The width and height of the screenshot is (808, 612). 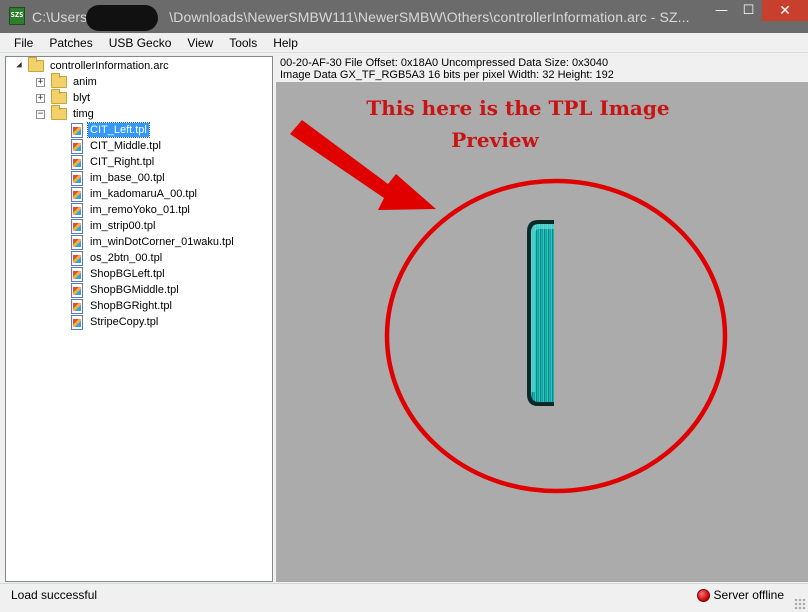 What do you see at coordinates (140, 210) in the screenshot?
I see `tree-file-label: im_remoYoko_01.tpl` at bounding box center [140, 210].